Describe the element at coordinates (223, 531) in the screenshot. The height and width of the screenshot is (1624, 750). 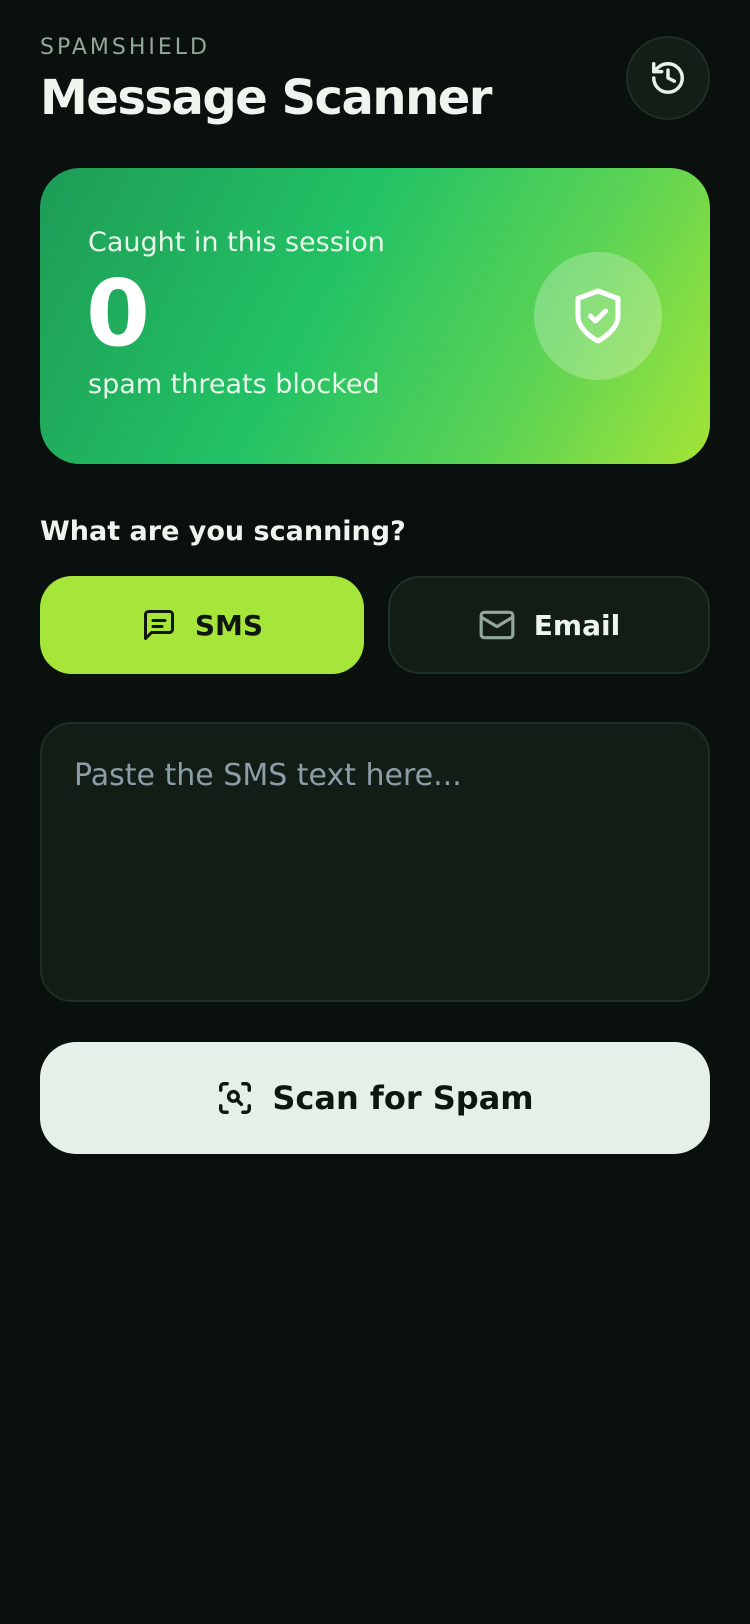
I see `scan-type-label: What are you scanning?` at that location.